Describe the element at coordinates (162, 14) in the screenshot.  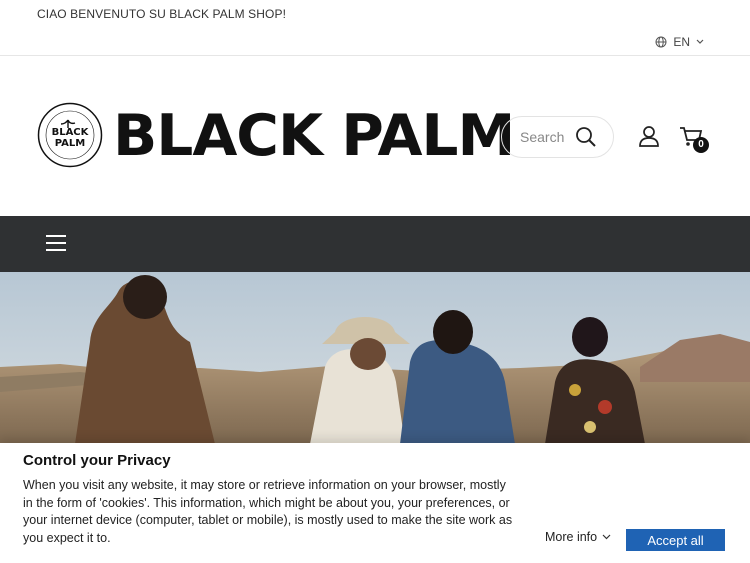
I see `welcome-message: CIAO BENVENUTO SU BLACK PALM SHOP!` at that location.